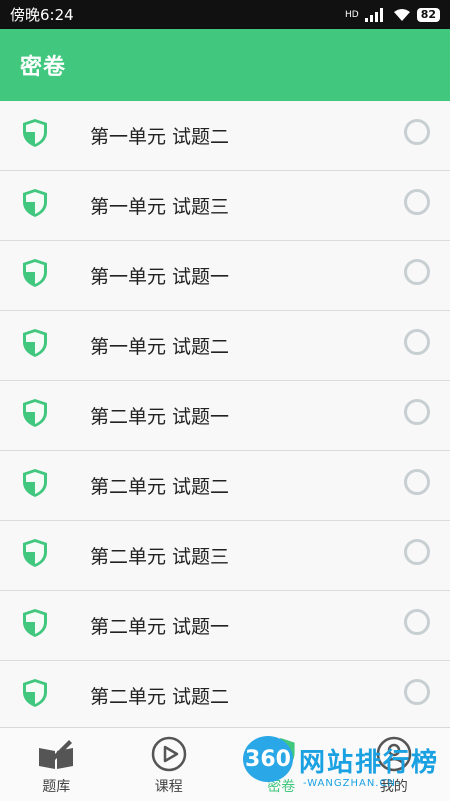 This screenshot has width=450, height=801. I want to click on list-item-label: 第一单元 试题三, so click(159, 205).